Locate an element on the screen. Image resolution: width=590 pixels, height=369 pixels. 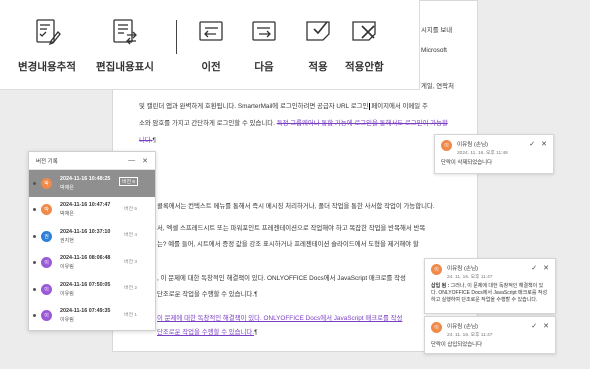
version-item: 박 2024-11-16 10:47:47 박재은 버전 5 is located at coordinates (92, 210).